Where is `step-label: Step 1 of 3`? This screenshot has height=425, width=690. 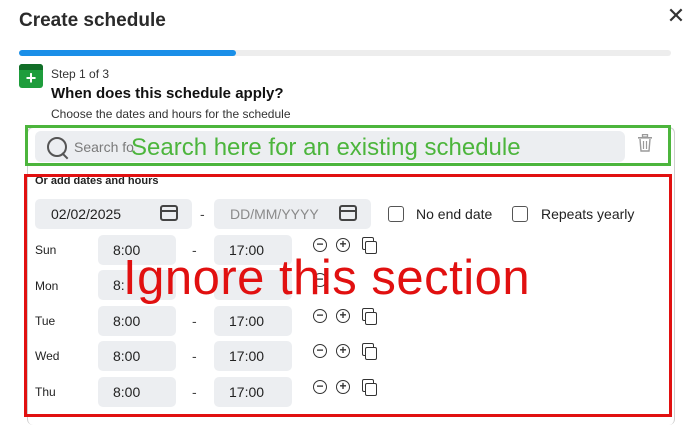
step-label: Step 1 of 3 is located at coordinates (80, 74).